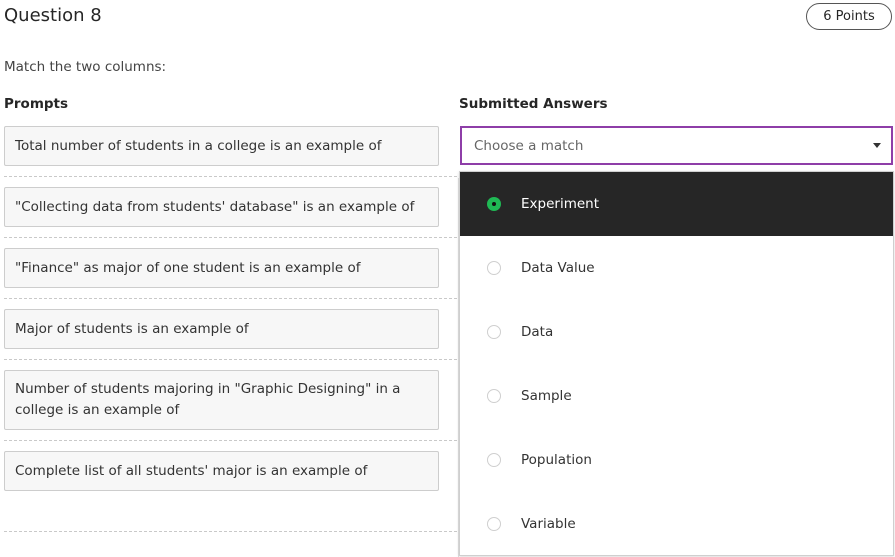 The height and width of the screenshot is (557, 895). Describe the element at coordinates (877, 145) in the screenshot. I see `caret-down-icon` at that location.